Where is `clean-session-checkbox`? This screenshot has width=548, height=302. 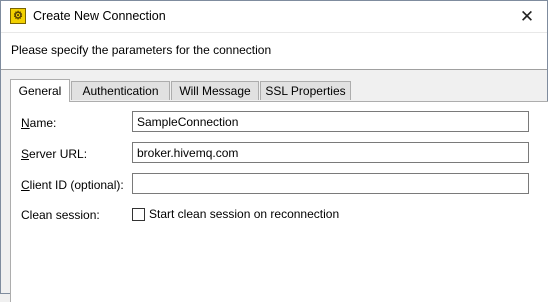
clean-session-checkbox is located at coordinates (138, 214).